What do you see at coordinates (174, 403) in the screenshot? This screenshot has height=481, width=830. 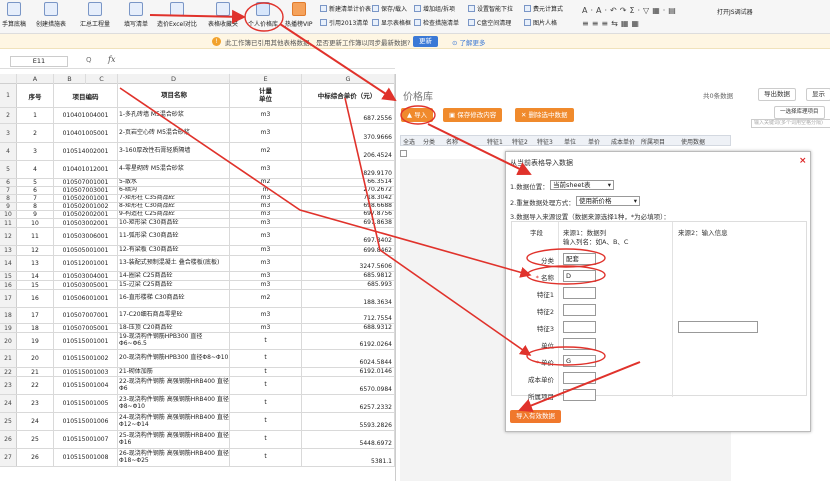 I see `cell-name: 23-现浇构件钢筋 高强钢筋HRB400 直径Φ8~Φ10` at bounding box center [174, 403].